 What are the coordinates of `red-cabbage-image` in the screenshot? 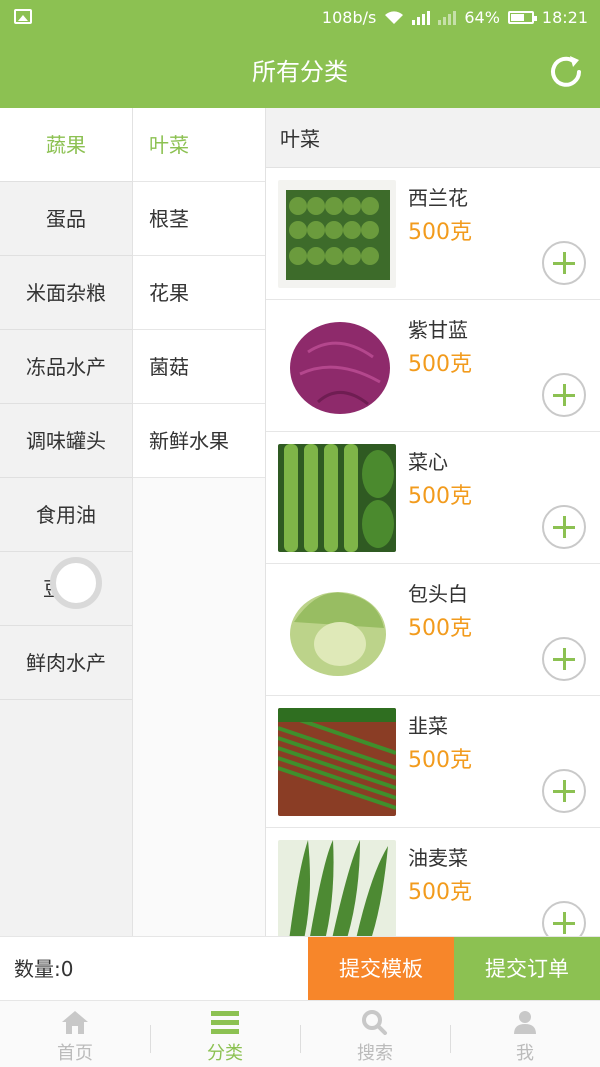 It's located at (337, 366).